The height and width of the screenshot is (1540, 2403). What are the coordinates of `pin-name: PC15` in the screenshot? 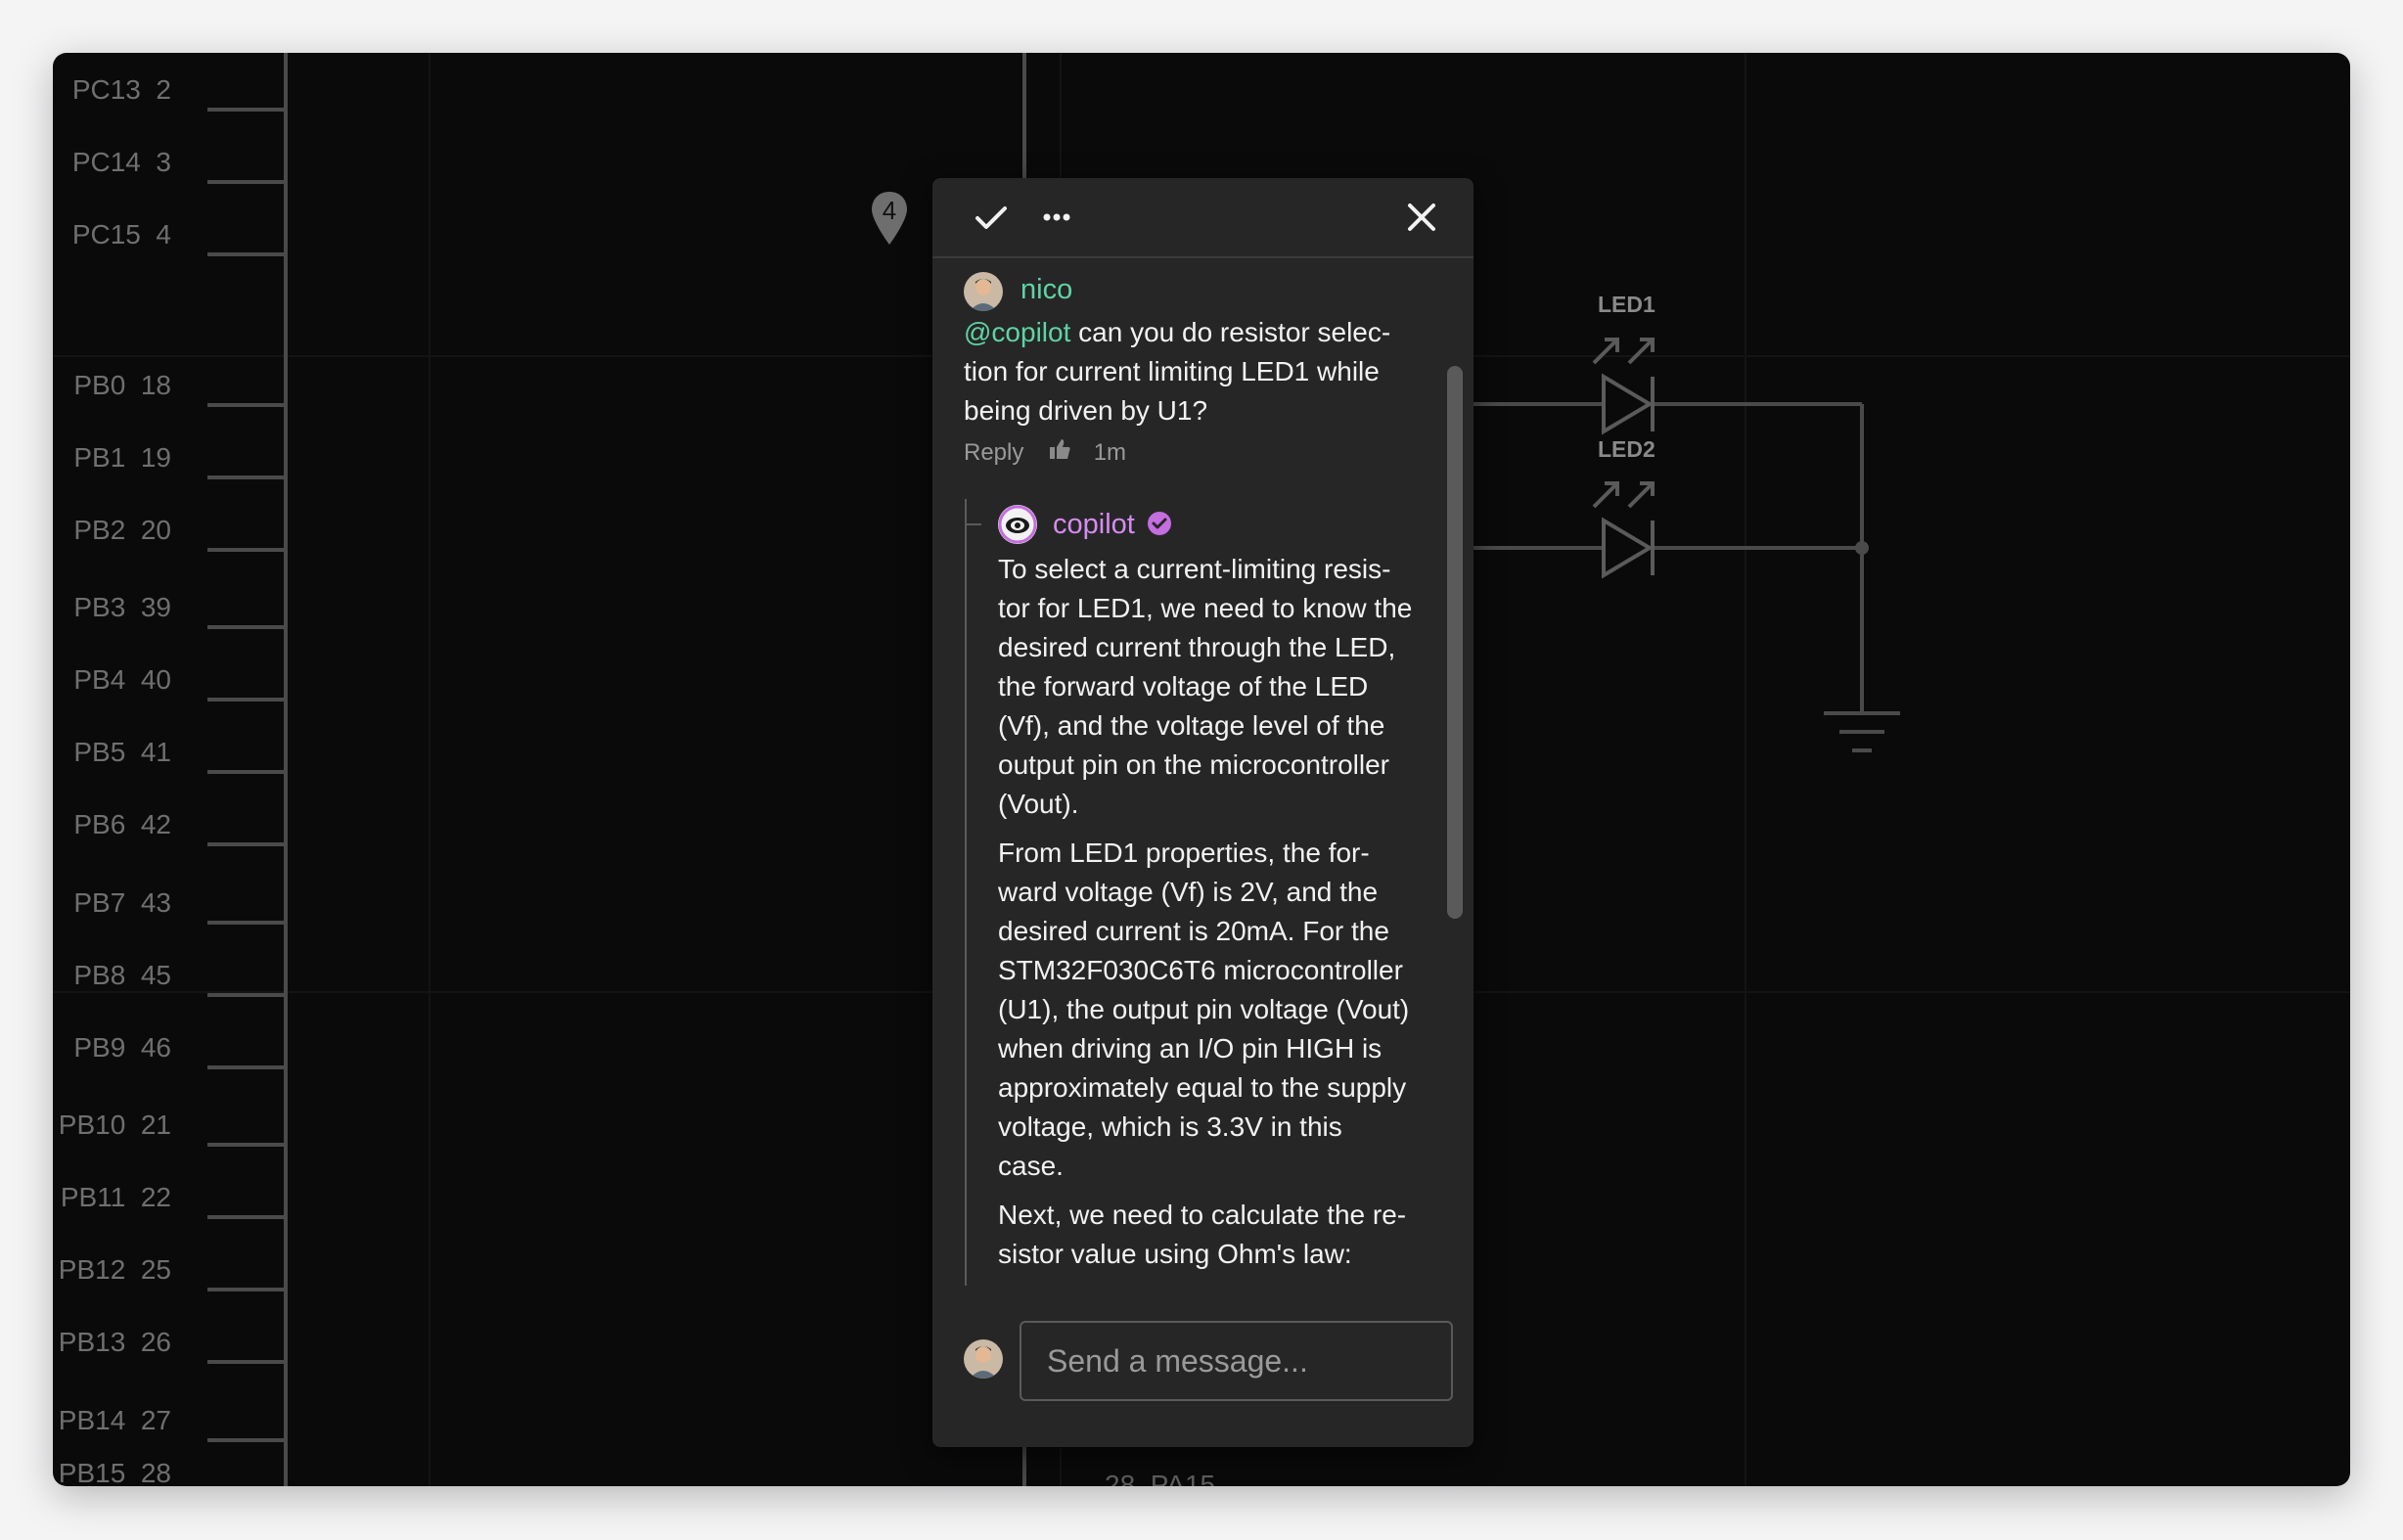 It's located at (106, 234).